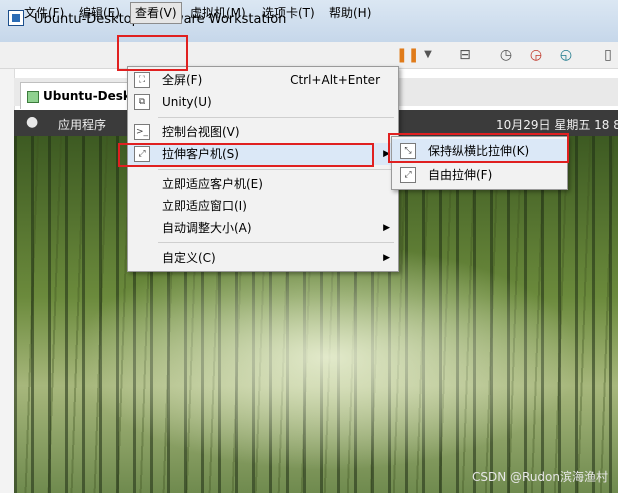  Describe the element at coordinates (207, 228) in the screenshot. I see `menu-item-label: 自动调整大小(A)` at that location.